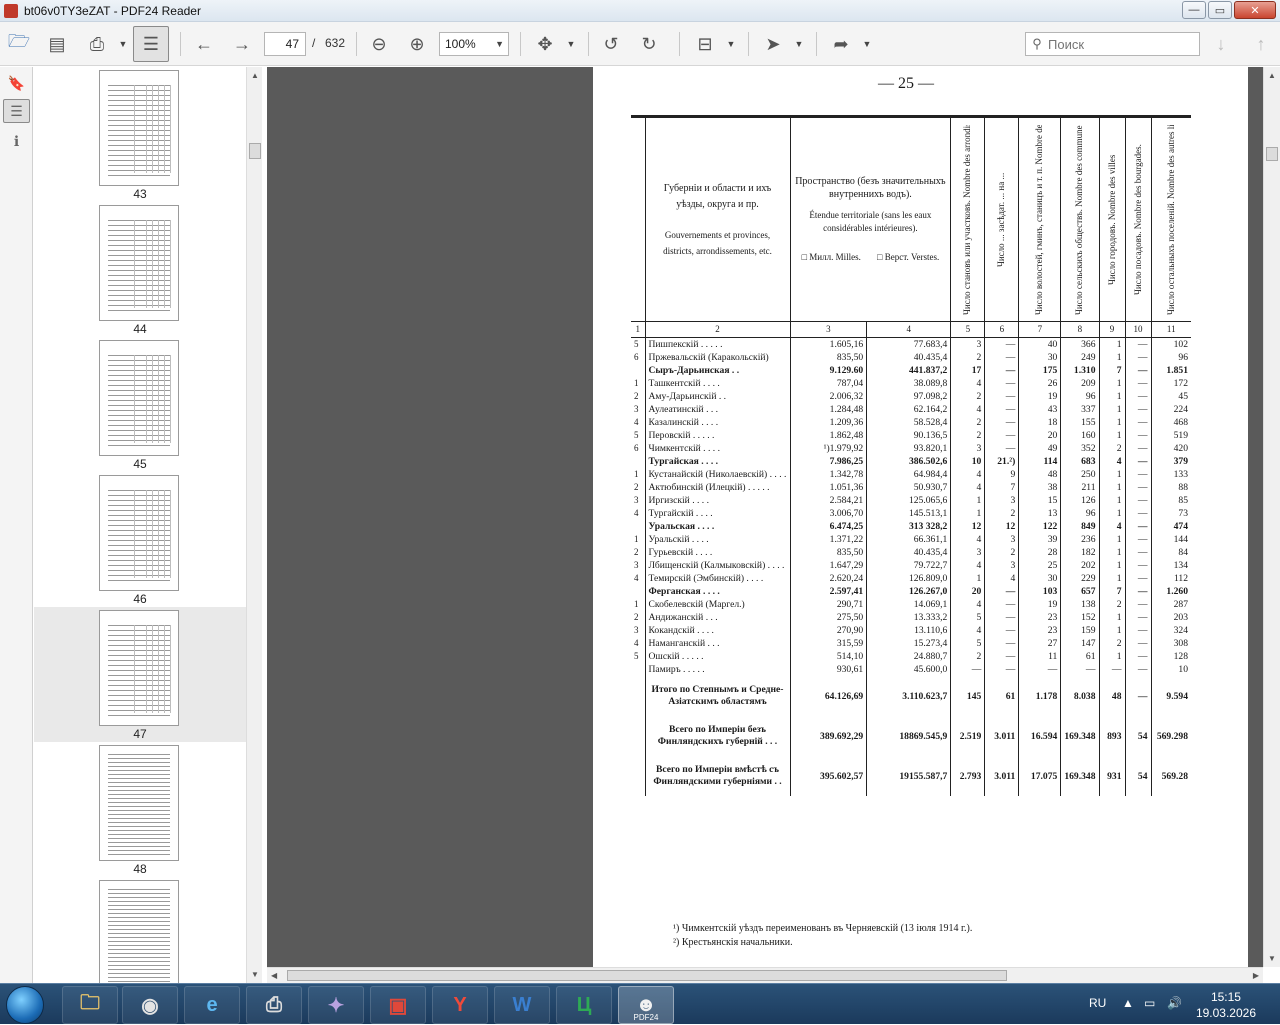 The height and width of the screenshot is (1025, 1280). I want to click on taskbar-app-tool-button: ✦, so click(336, 1005).